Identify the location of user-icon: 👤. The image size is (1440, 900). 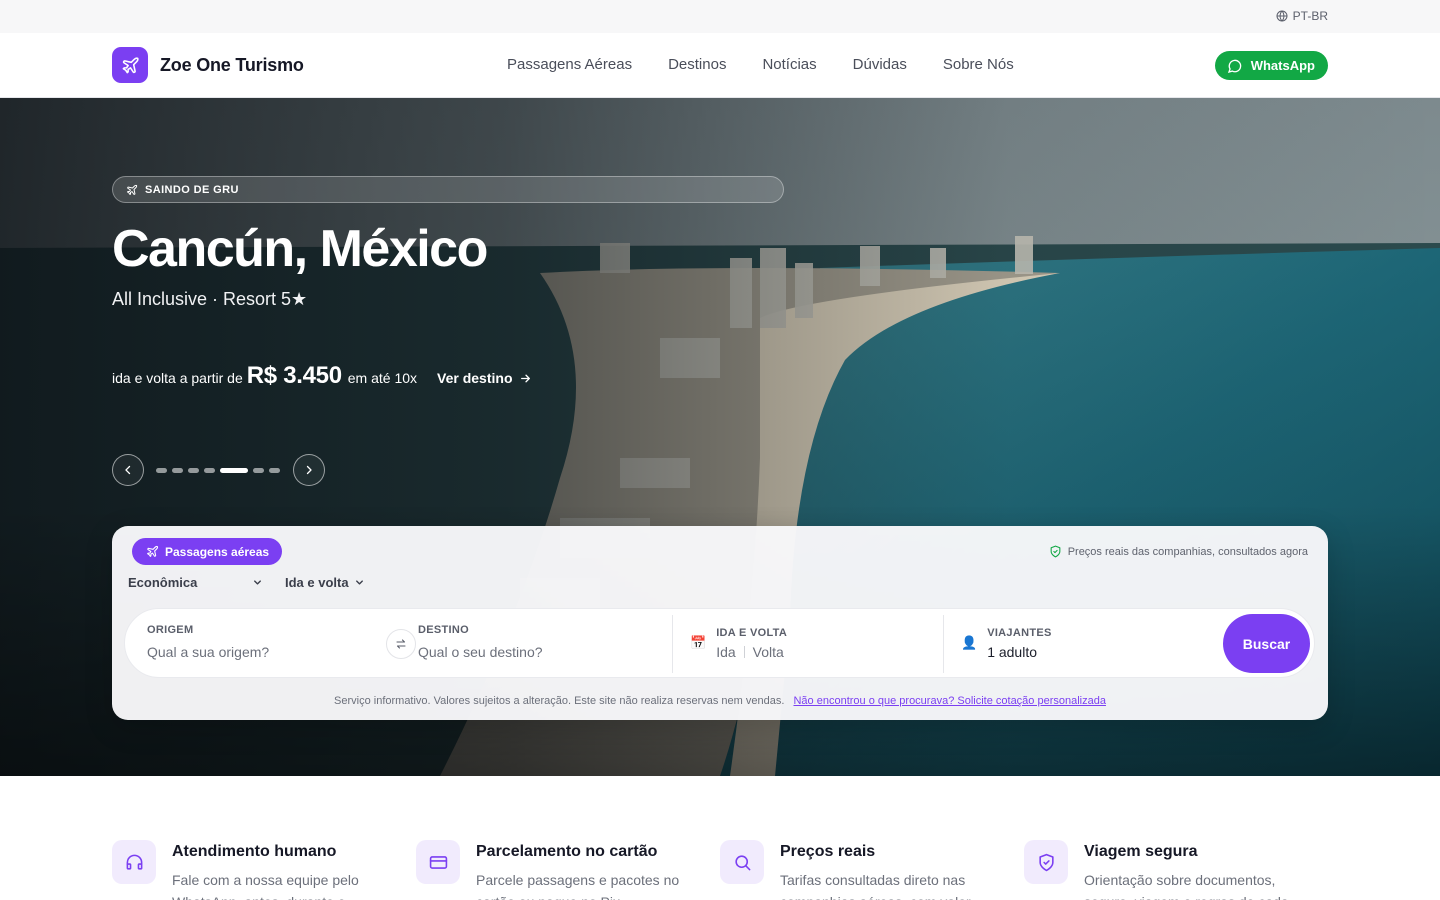
(969, 642).